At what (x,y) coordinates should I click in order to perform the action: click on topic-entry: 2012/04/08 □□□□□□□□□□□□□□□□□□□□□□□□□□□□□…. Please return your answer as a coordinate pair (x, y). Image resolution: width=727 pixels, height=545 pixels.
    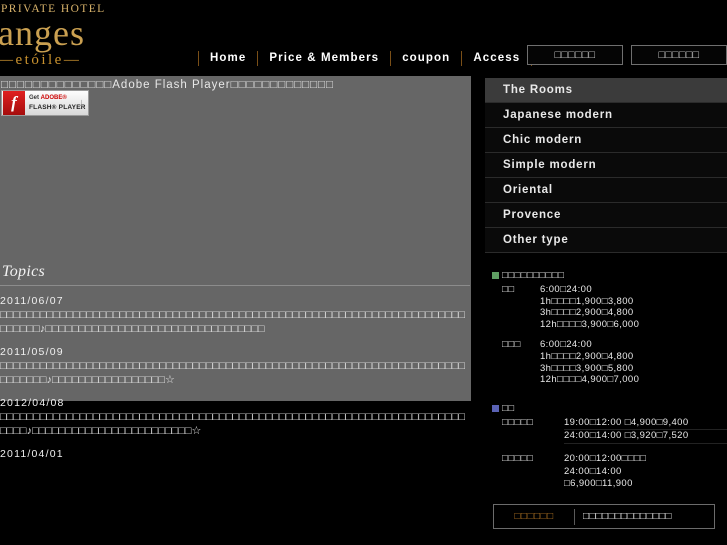
    Looking at the image, I should click on (235, 417).